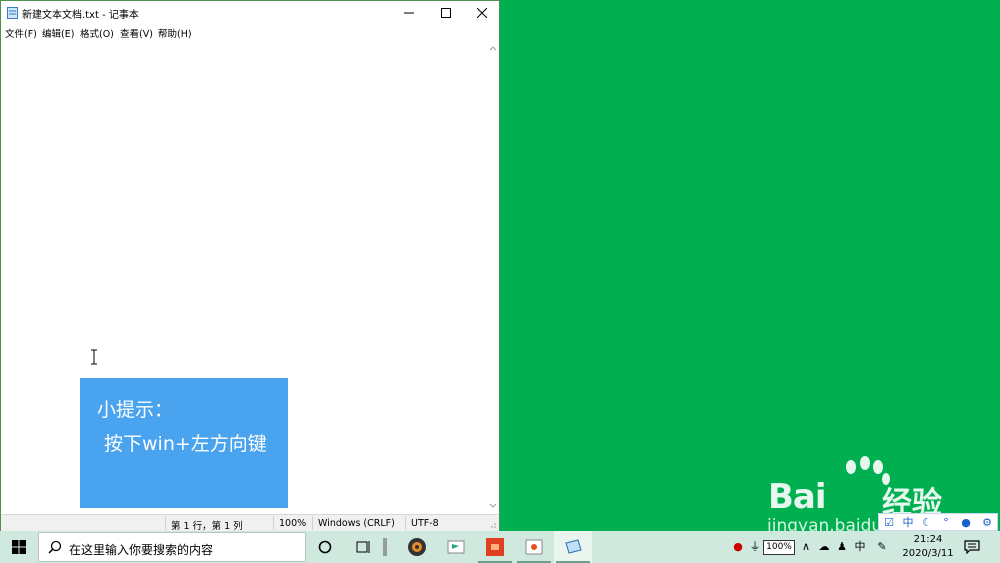 The width and height of the screenshot is (1000, 563). What do you see at coordinates (738, 547) in the screenshot?
I see `security-tray-icon: ●` at bounding box center [738, 547].